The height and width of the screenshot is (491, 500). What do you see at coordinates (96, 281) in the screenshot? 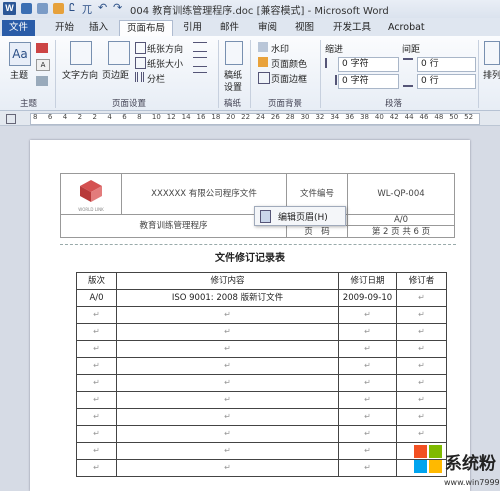
I see `table-header-cell: 版次` at bounding box center [96, 281].